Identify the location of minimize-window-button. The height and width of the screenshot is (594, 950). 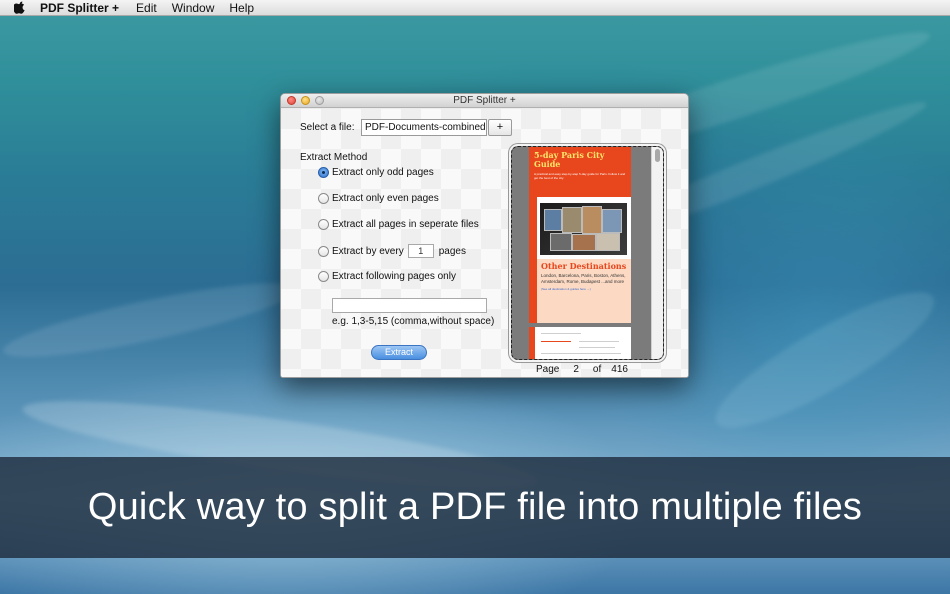
(305, 100).